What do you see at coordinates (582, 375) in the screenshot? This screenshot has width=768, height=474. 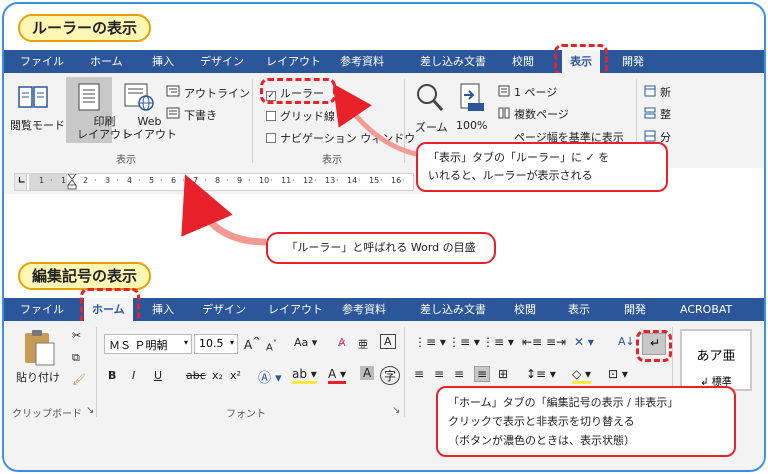 I see `shading-icon: ◇ ▾` at bounding box center [582, 375].